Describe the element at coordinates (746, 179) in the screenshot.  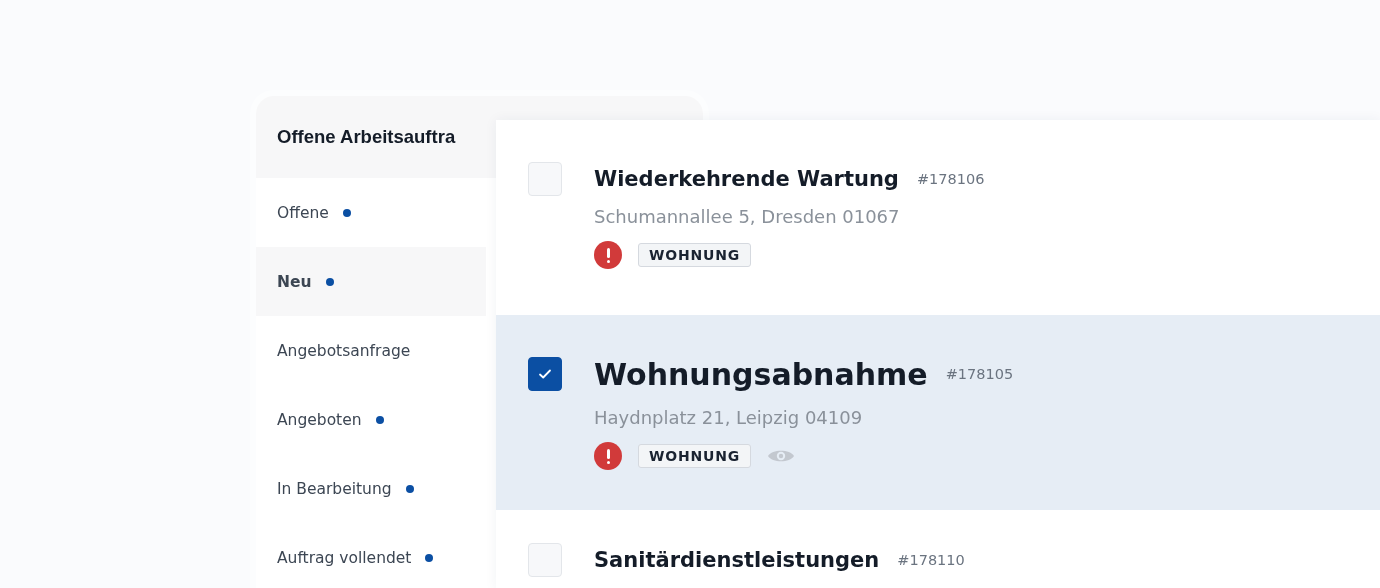
I see `order-title: Wiederkehrende Wartung` at that location.